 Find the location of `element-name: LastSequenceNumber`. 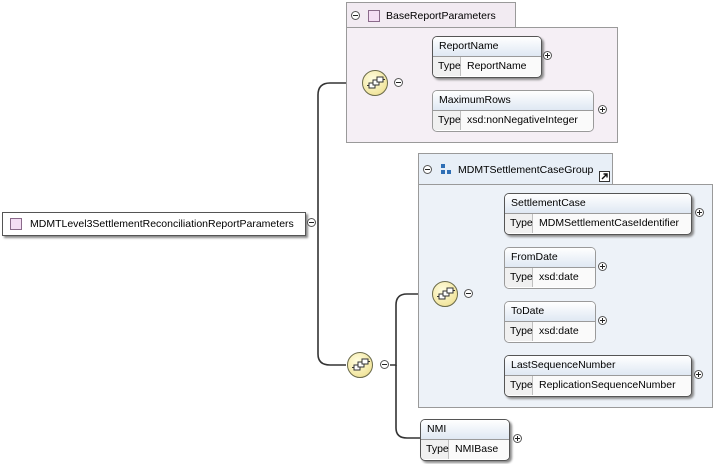

element-name: LastSequenceNumber is located at coordinates (598, 366).